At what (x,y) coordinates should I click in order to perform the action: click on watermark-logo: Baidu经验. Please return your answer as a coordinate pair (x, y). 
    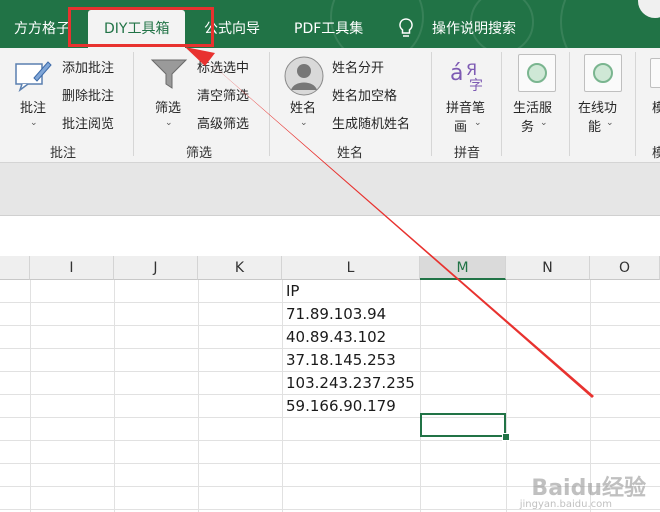
    Looking at the image, I should click on (588, 488).